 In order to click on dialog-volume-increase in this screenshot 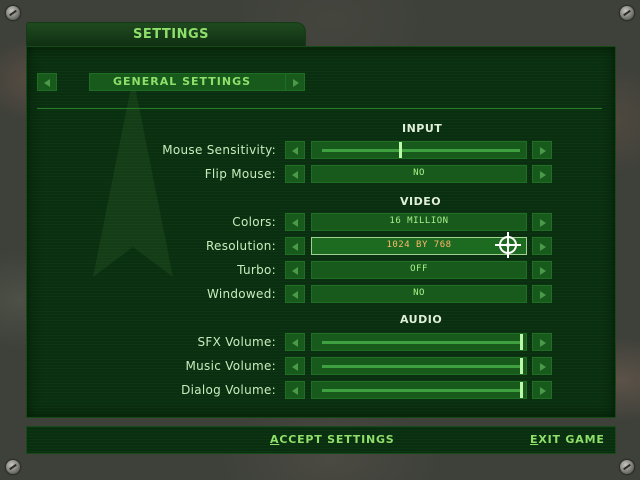, I will do `click(542, 390)`.